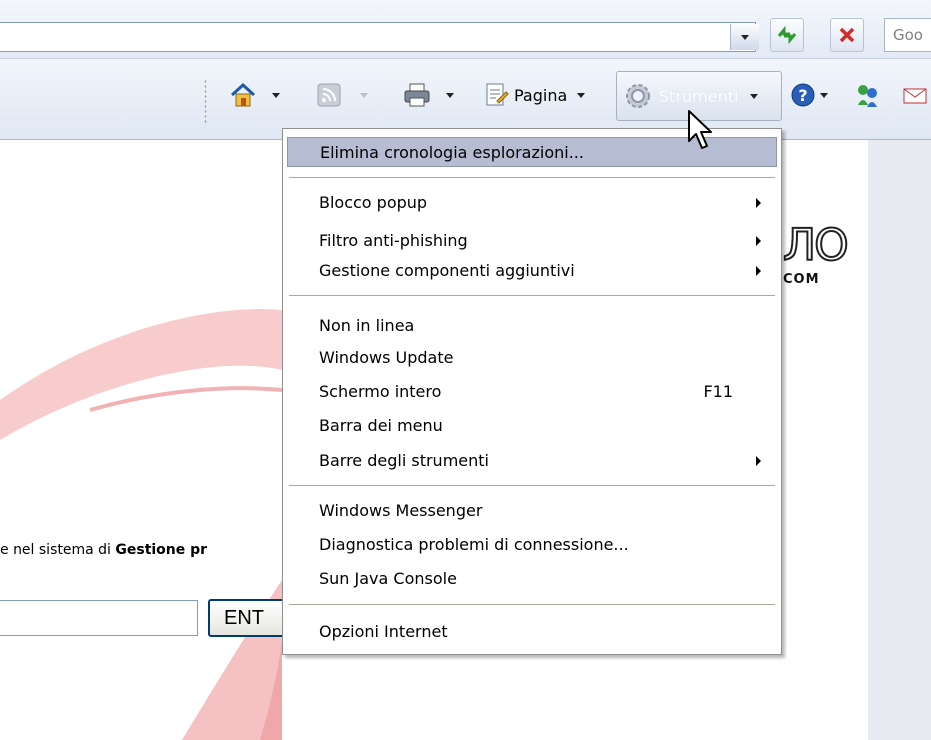 This screenshot has height=740, width=931. I want to click on menu-item-label: Windows Update, so click(386, 357).